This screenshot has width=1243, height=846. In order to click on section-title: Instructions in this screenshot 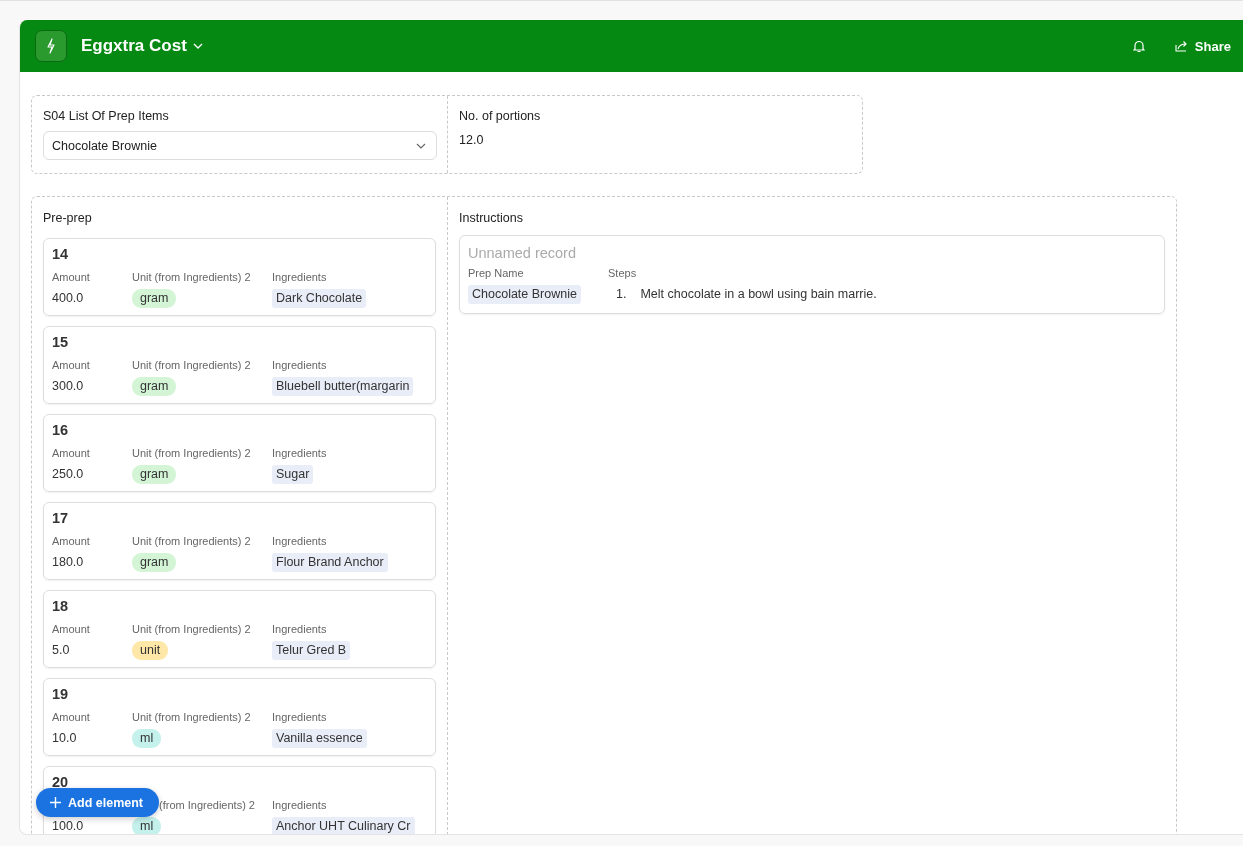, I will do `click(491, 218)`.